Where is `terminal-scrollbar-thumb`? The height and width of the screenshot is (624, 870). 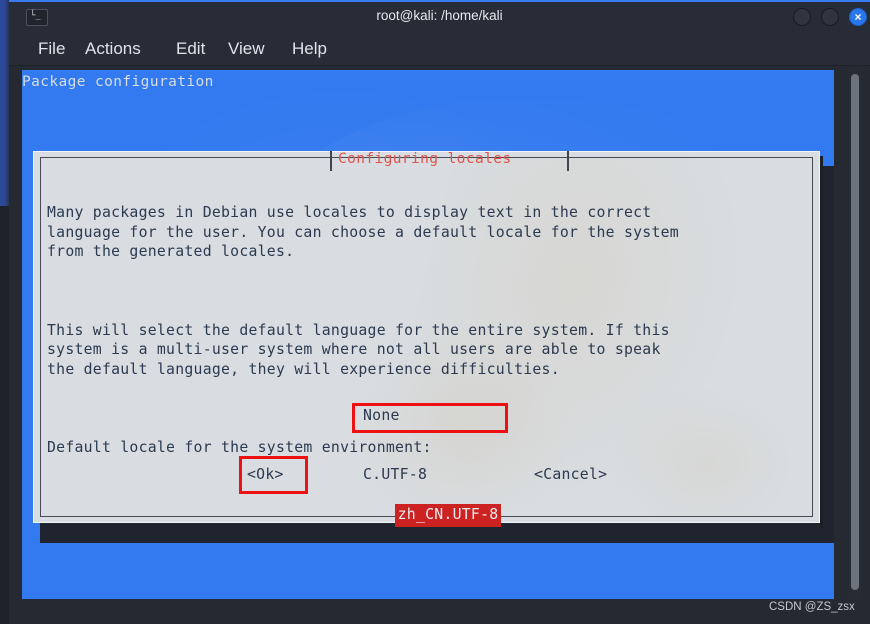 terminal-scrollbar-thumb is located at coordinates (855, 332).